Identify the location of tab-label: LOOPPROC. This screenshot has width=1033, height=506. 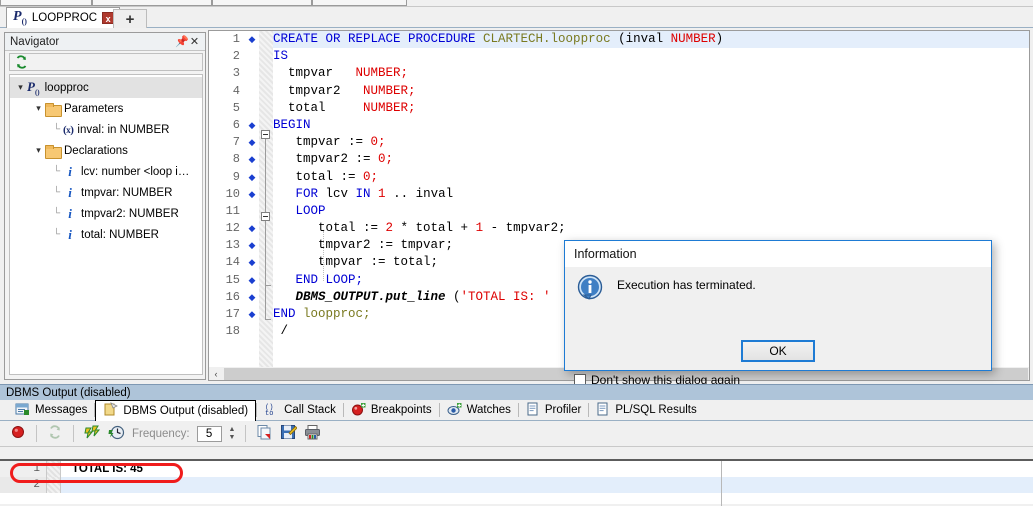
(64, 18).